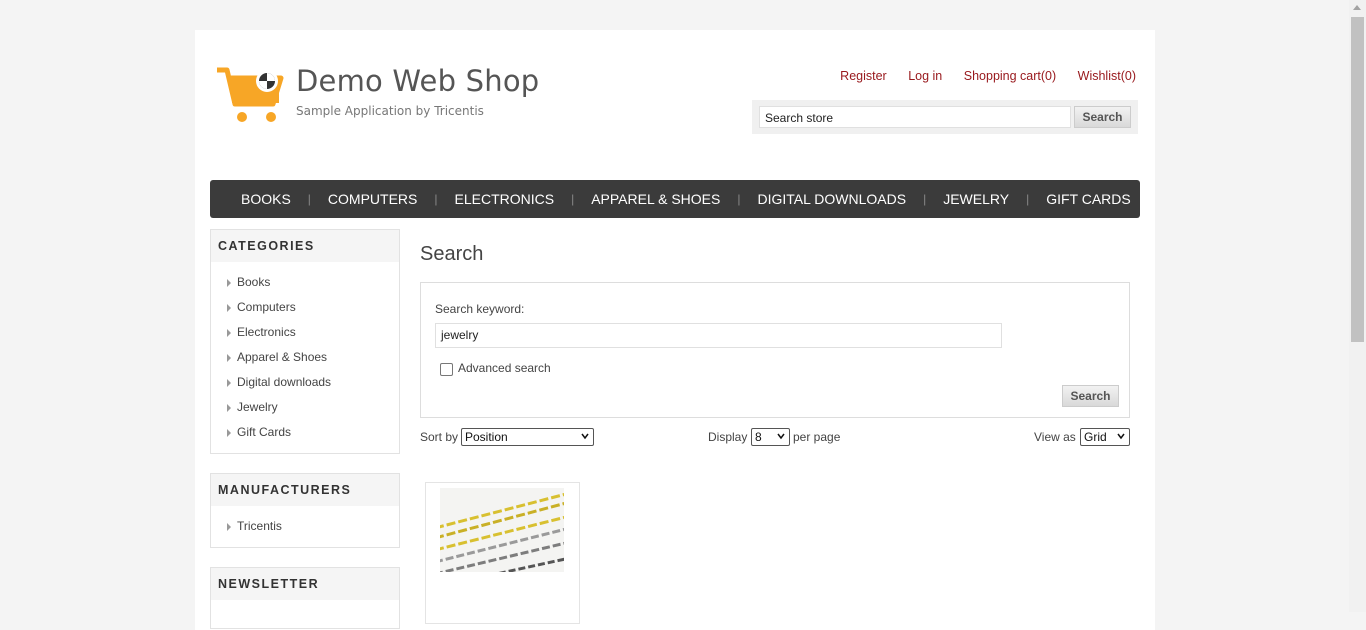 Image resolution: width=1366 pixels, height=630 pixels. I want to click on scrollbar-thumb, so click(1357, 179).